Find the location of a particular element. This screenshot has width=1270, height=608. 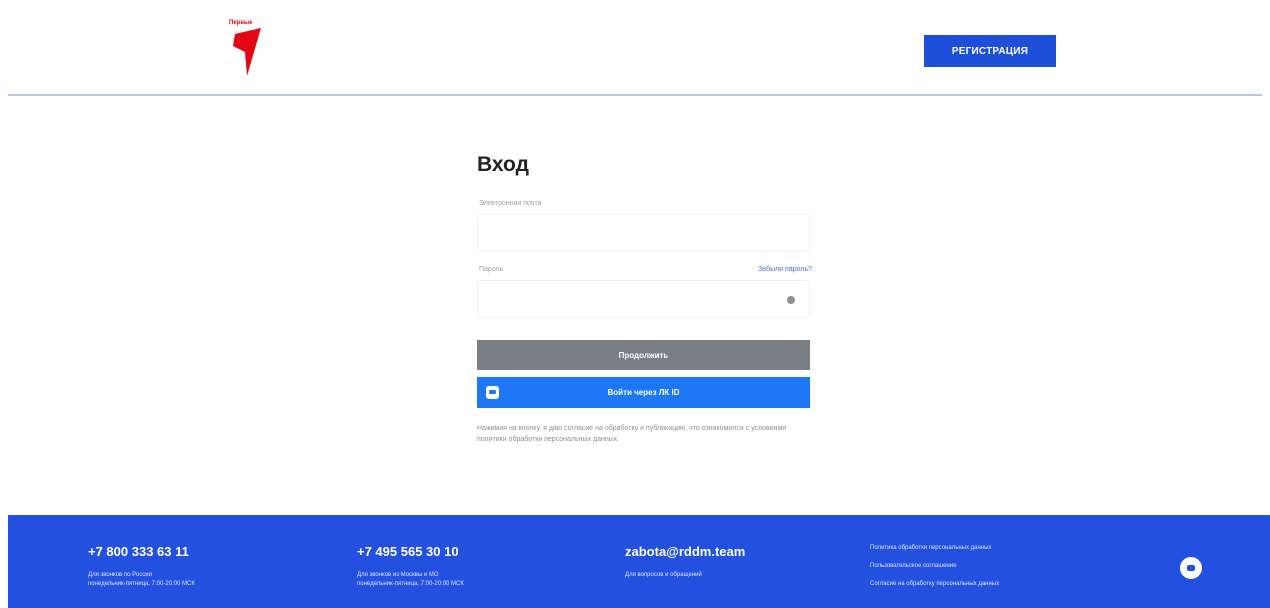

email-label: Электронная почта is located at coordinates (510, 203).